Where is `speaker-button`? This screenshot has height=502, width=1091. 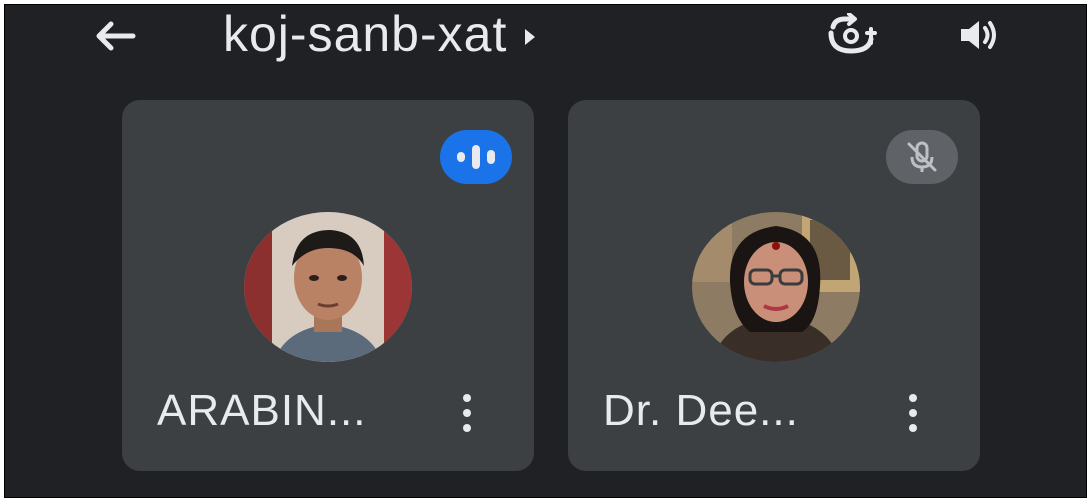
speaker-button is located at coordinates (979, 35).